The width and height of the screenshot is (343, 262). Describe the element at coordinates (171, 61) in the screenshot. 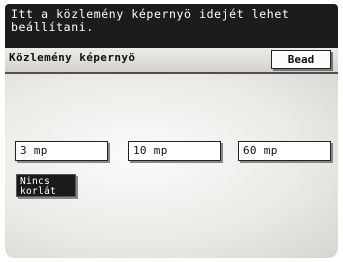

I see `title-row: Közlemény képernyö Bead` at that location.